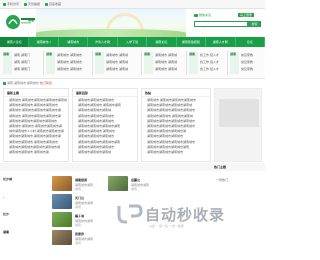 Image resolution: width=320 pixels, height=260 pixels. I want to click on search-button: 搜索, so click(254, 24).